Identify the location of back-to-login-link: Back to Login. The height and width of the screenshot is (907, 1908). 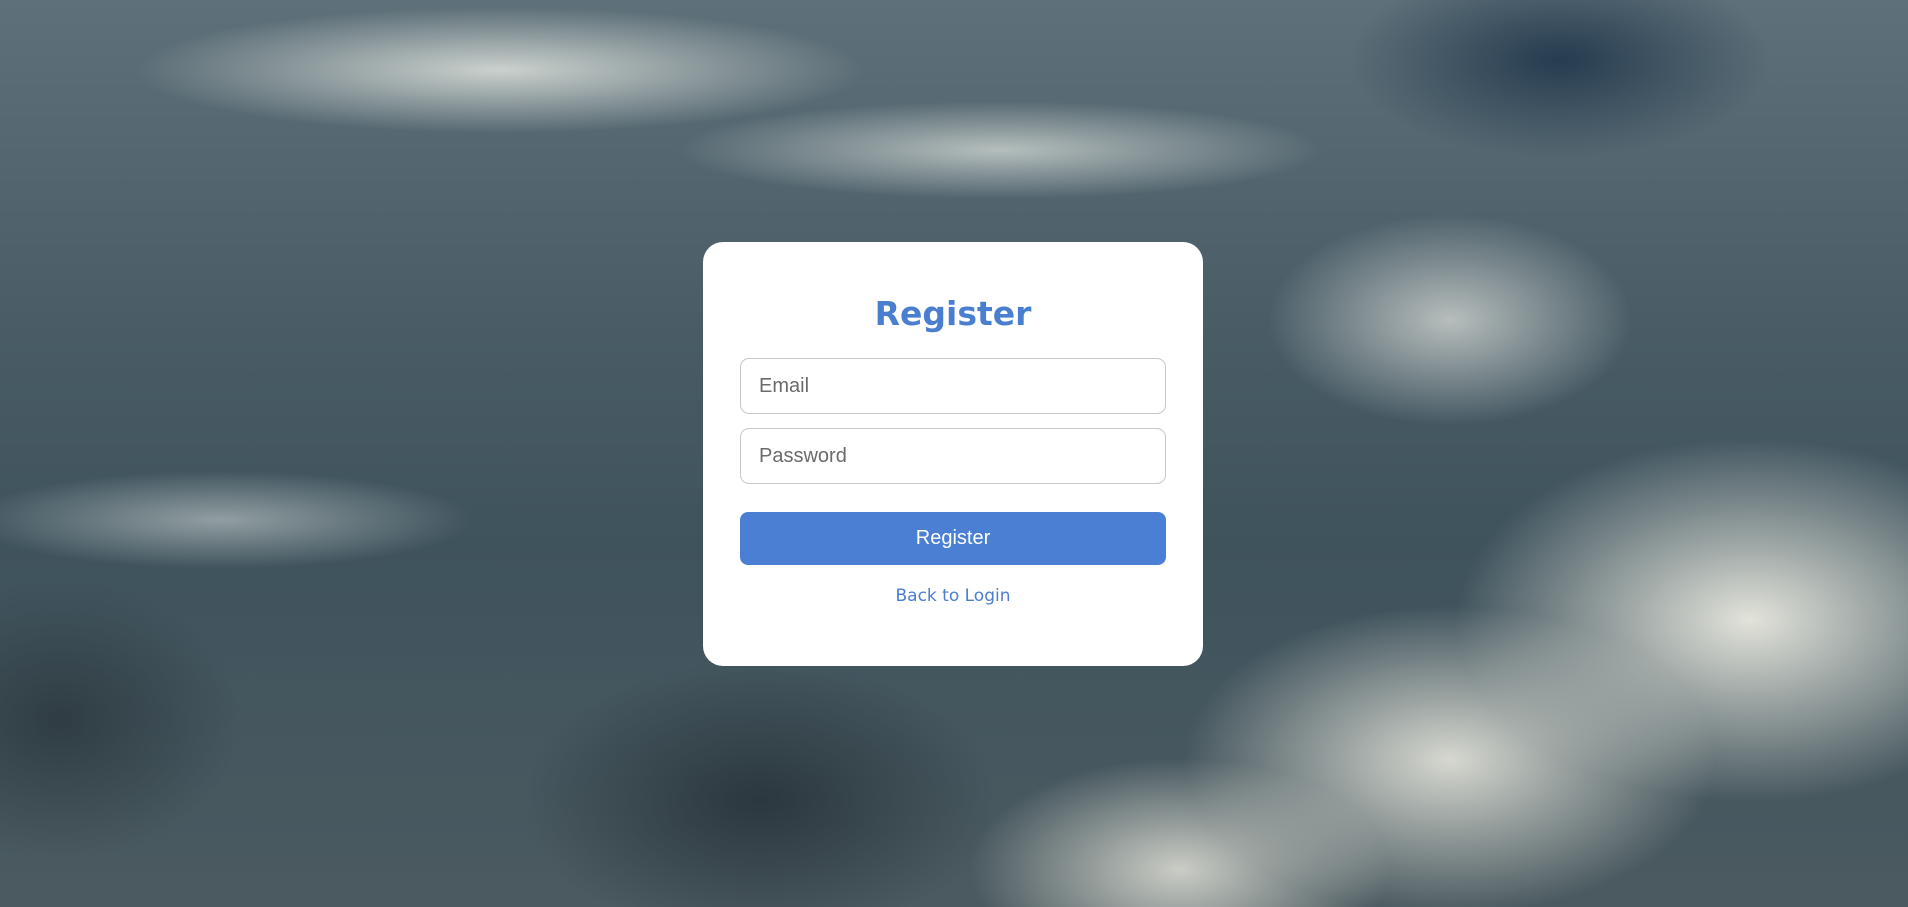
(953, 596).